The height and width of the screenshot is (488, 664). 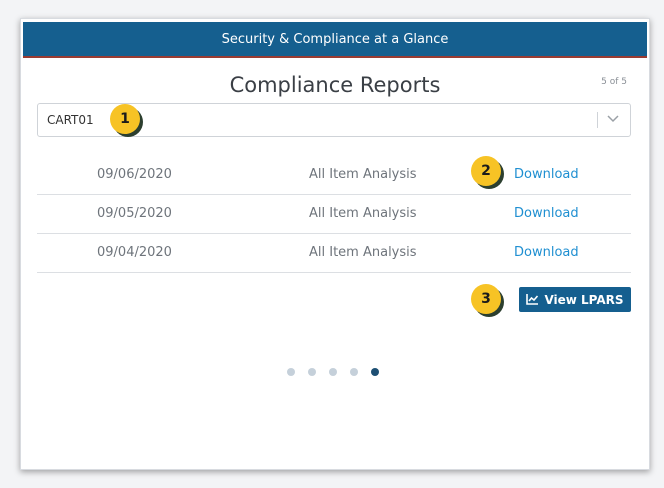 I want to click on pagination-dots, so click(x=333, y=372).